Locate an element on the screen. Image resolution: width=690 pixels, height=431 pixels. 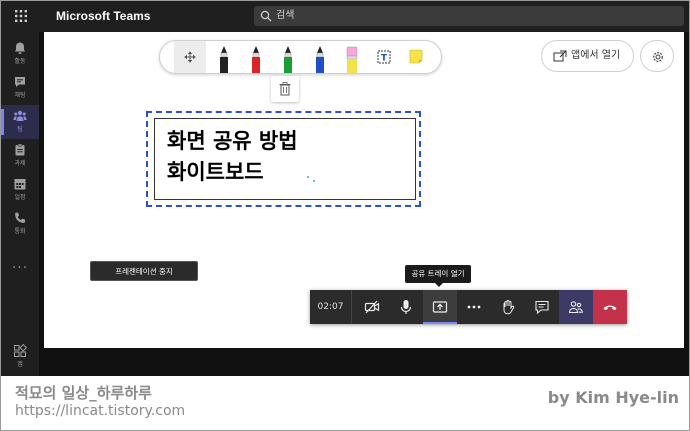
red-pen-button is located at coordinates (256, 57).